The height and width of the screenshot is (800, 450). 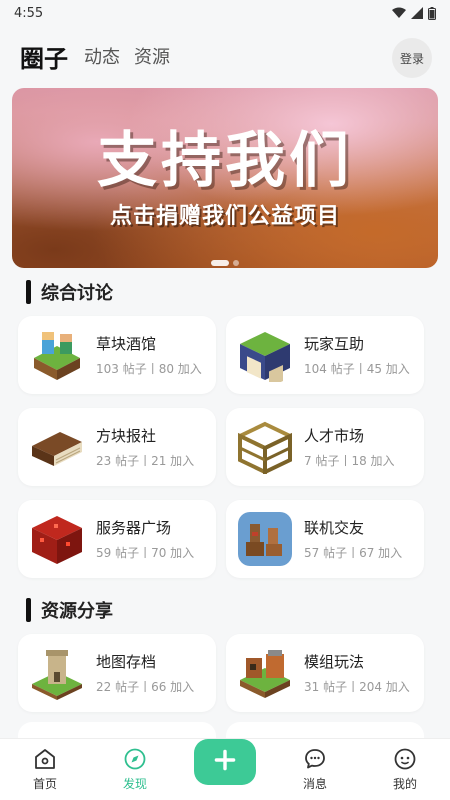 I want to click on nav-home: 首页, so click(x=45, y=769).